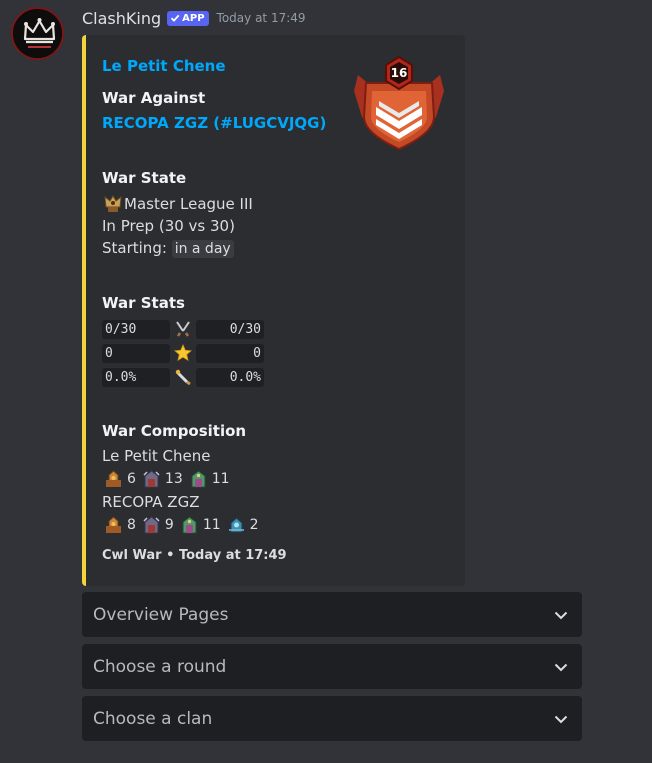  Describe the element at coordinates (161, 614) in the screenshot. I see `select-label: Overview Pages` at that location.